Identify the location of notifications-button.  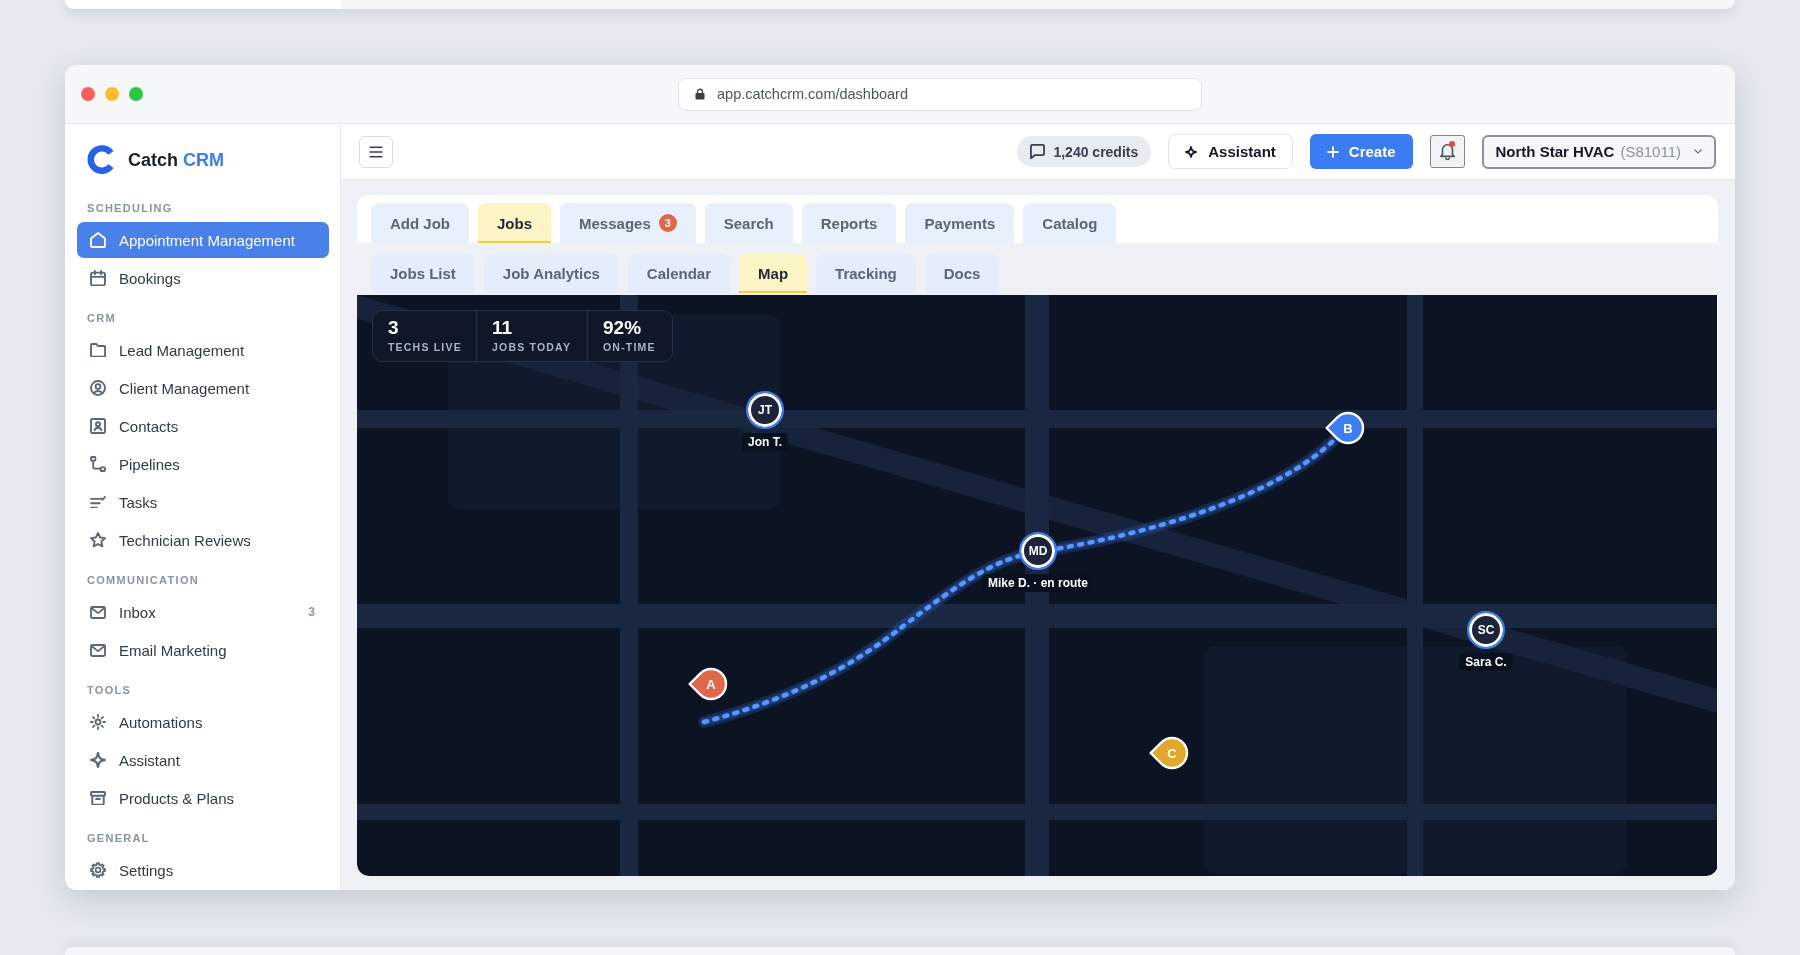
(1447, 151).